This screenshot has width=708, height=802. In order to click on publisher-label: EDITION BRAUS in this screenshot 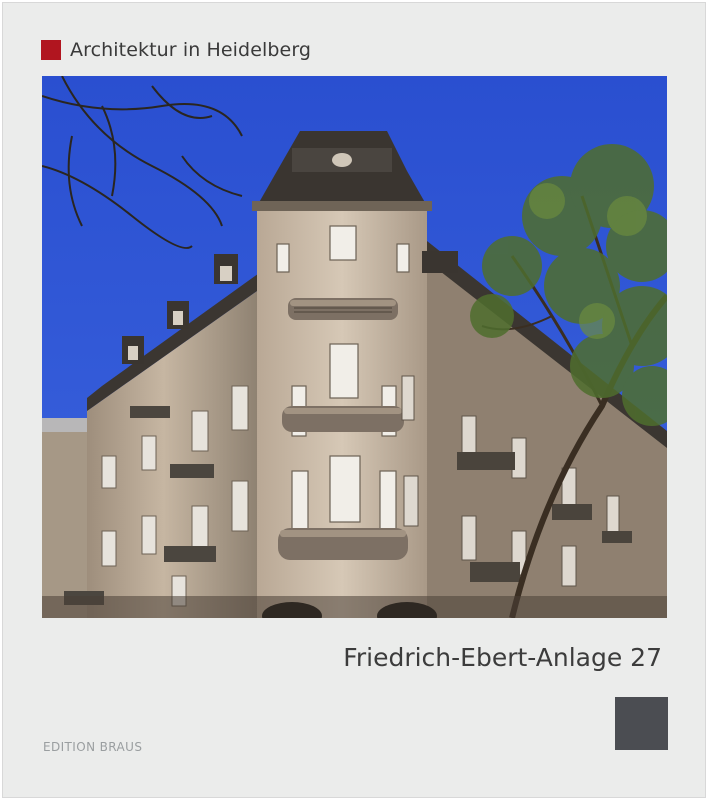, I will do `click(93, 747)`.